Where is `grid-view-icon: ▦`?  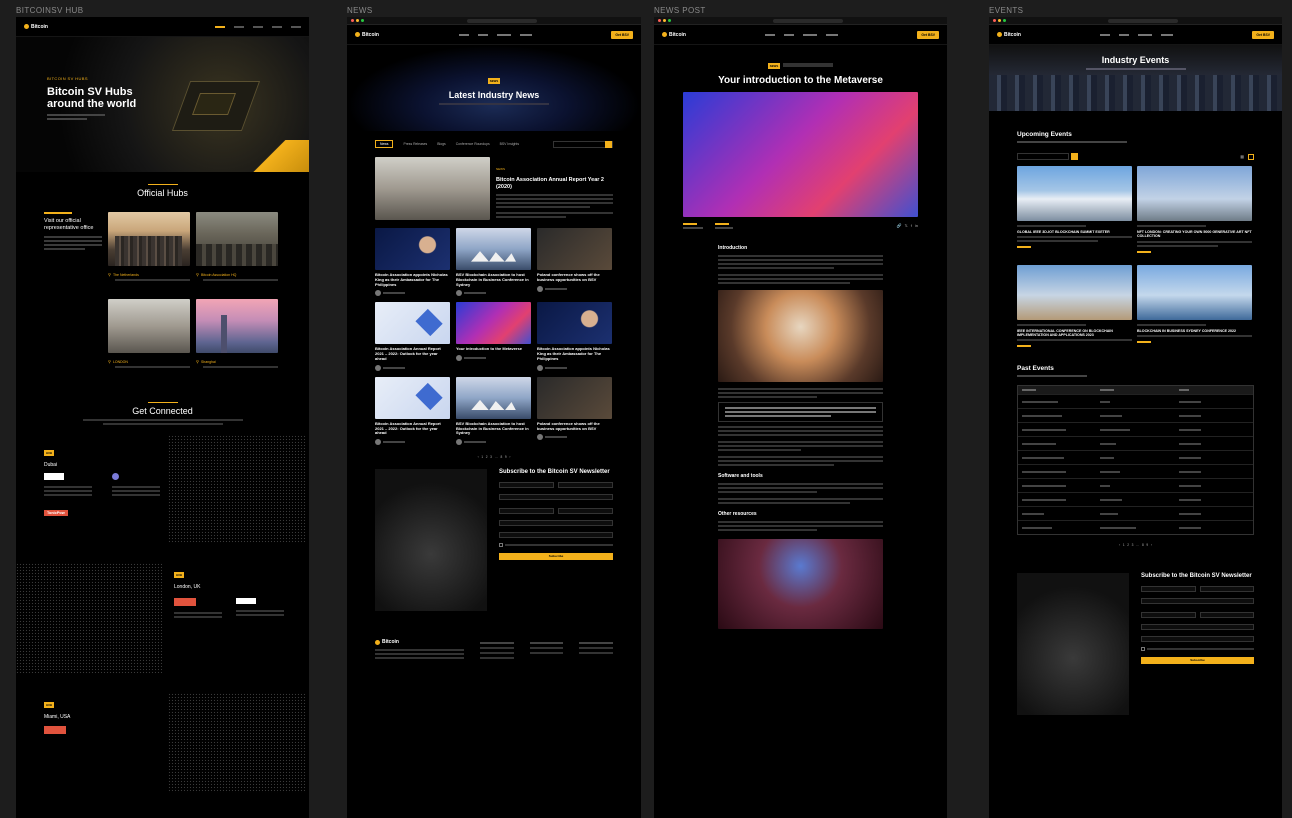
grid-view-icon: ▦ is located at coordinates (1242, 156).